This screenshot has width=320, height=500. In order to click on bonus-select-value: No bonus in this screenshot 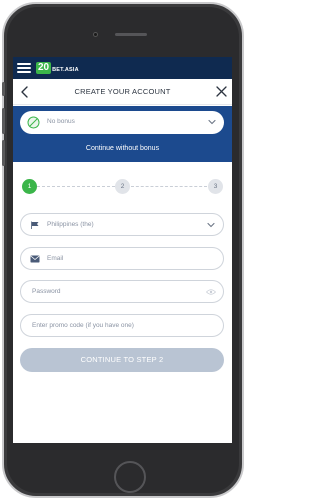, I will do `click(61, 121)`.